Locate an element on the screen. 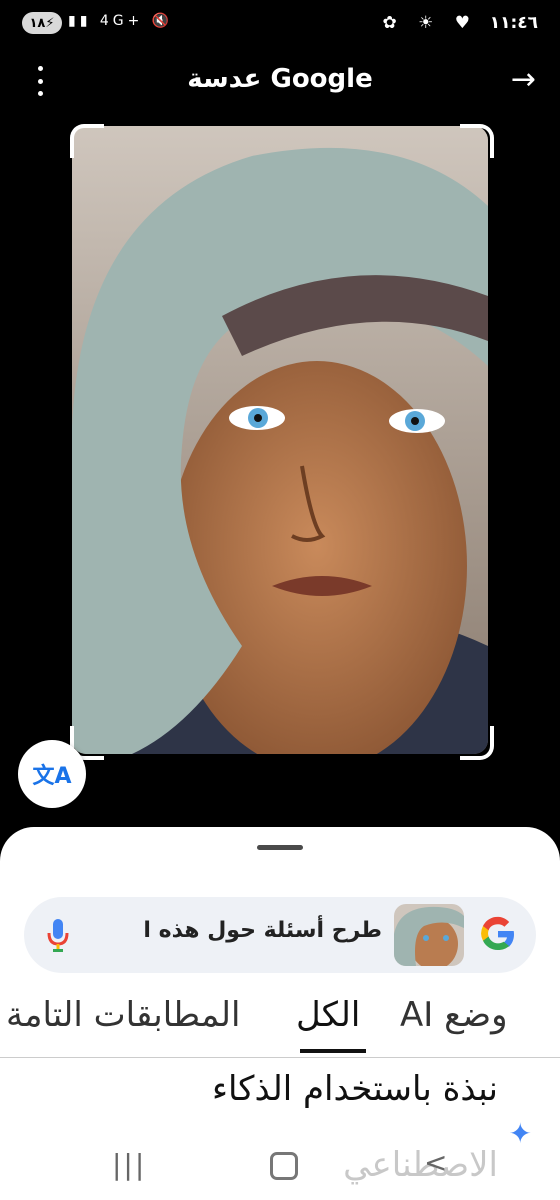  google-g-icon is located at coordinates (497, 933).